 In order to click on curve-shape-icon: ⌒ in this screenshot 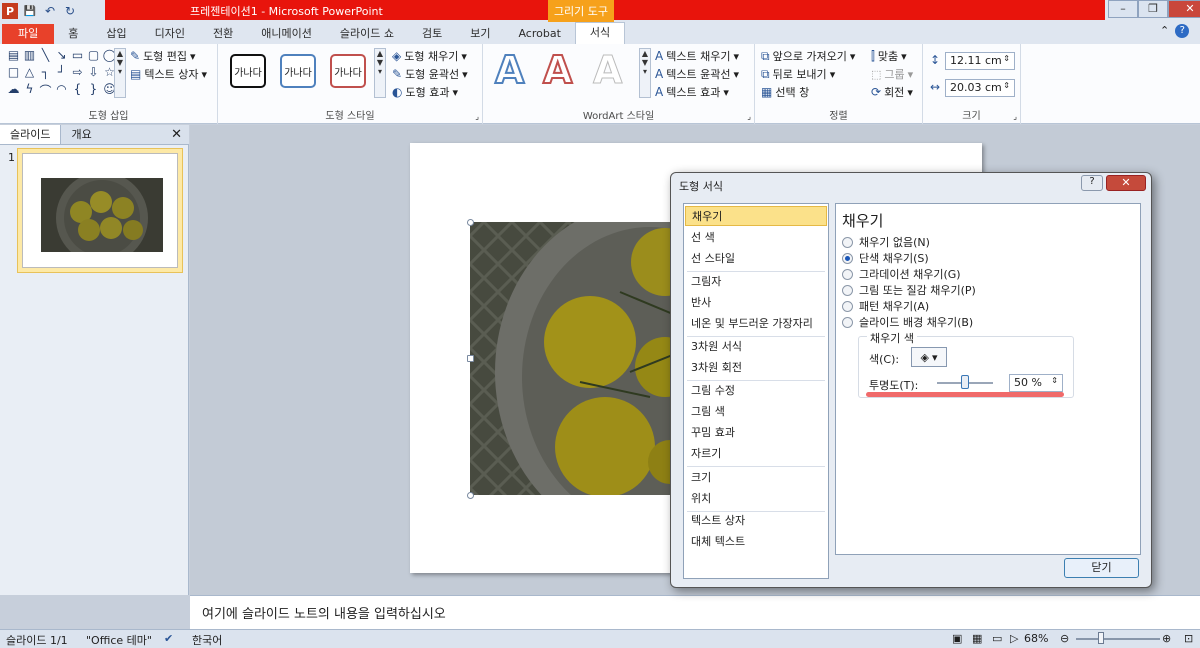, I will do `click(45, 90)`.